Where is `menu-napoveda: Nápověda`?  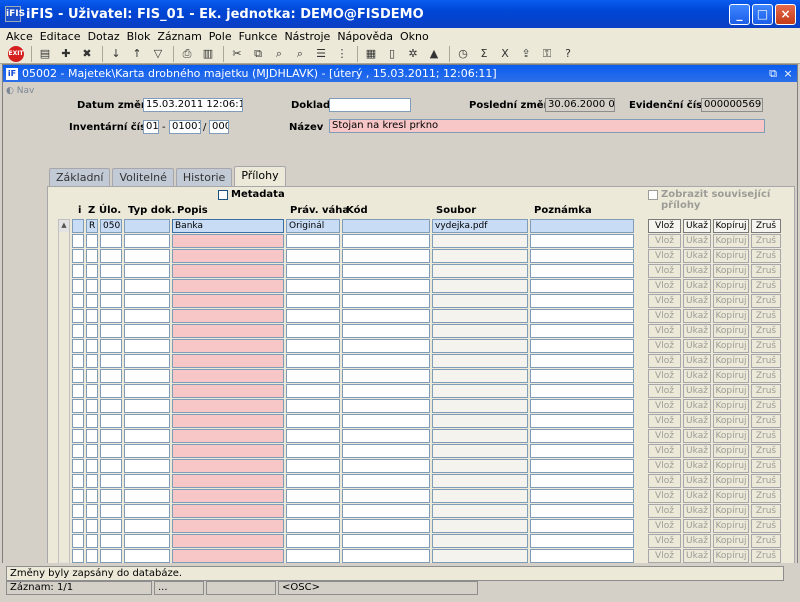
menu-napoveda: Nápověda is located at coordinates (365, 36).